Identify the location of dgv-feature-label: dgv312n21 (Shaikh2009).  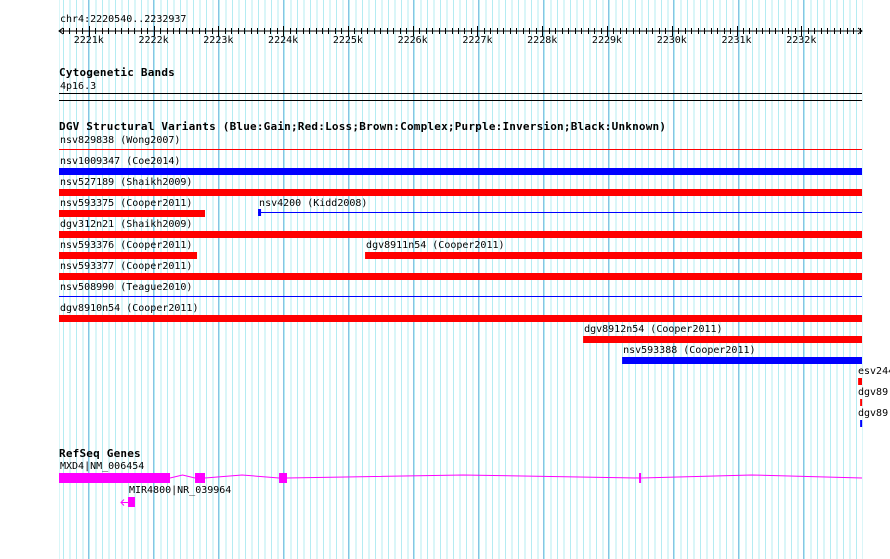
(126, 224).